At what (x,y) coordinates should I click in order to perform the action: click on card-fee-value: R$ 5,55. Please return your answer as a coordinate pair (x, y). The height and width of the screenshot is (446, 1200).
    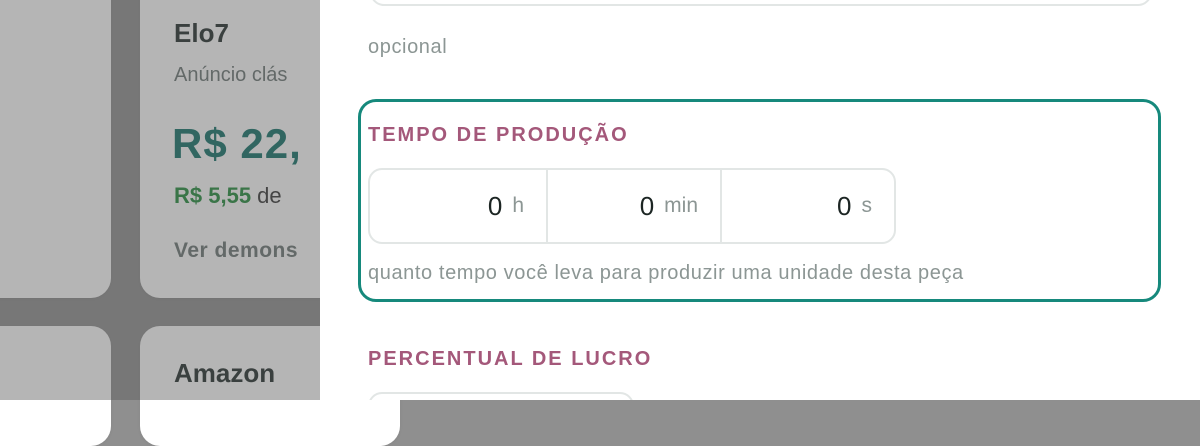
    Looking at the image, I should click on (213, 195).